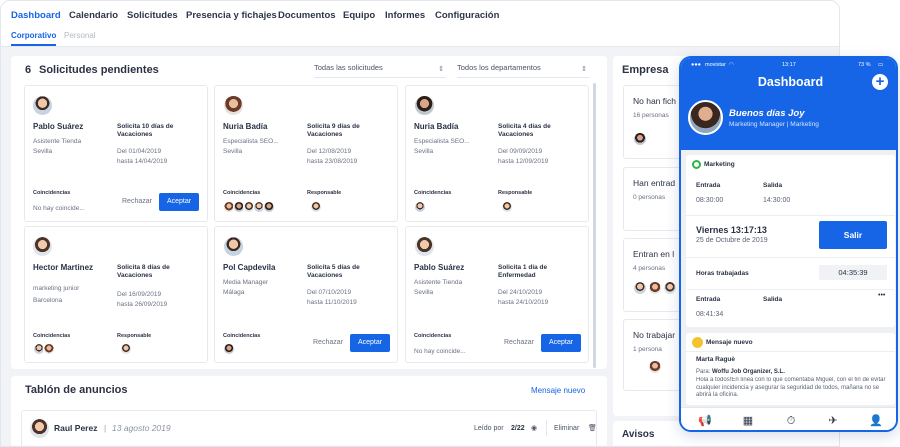 The image size is (900, 447). Describe the element at coordinates (774, 124) in the screenshot. I see `user-role: Marketing Manager | Marketing` at that location.